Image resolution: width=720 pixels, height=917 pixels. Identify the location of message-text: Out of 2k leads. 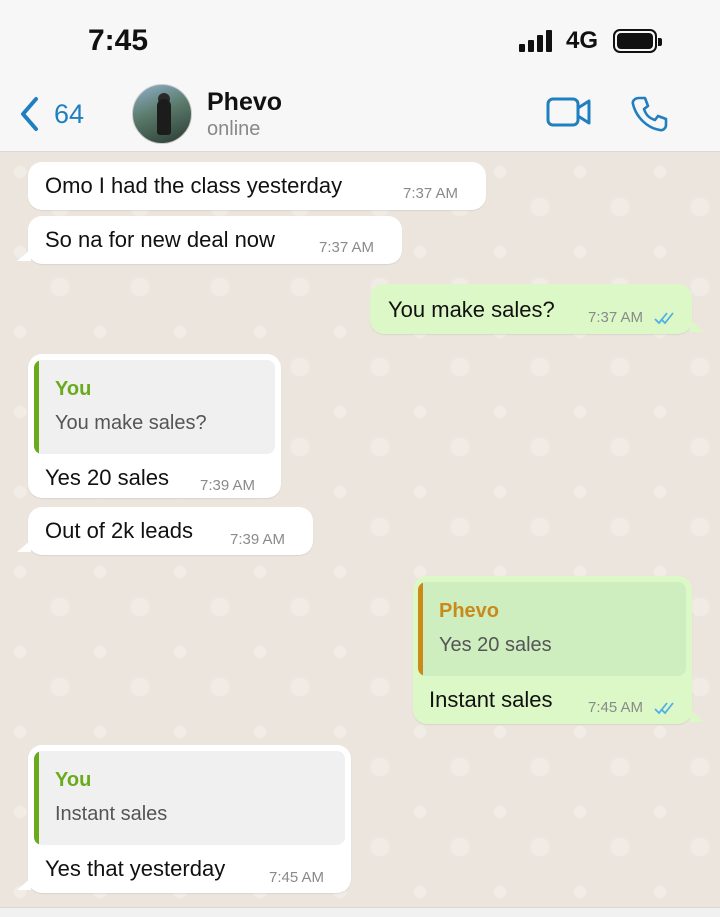
(119, 530).